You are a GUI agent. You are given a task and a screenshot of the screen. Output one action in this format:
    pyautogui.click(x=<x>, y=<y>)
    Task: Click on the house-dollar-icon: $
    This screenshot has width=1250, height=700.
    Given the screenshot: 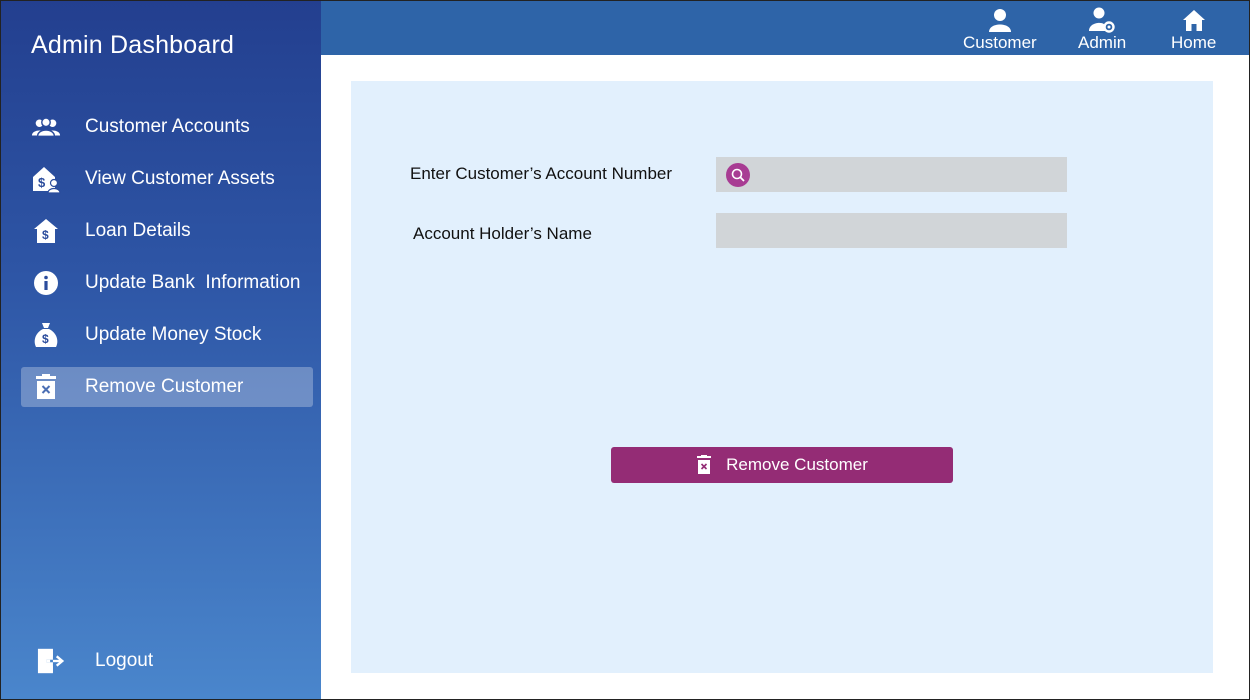 What is the action you would take?
    pyautogui.click(x=46, y=231)
    